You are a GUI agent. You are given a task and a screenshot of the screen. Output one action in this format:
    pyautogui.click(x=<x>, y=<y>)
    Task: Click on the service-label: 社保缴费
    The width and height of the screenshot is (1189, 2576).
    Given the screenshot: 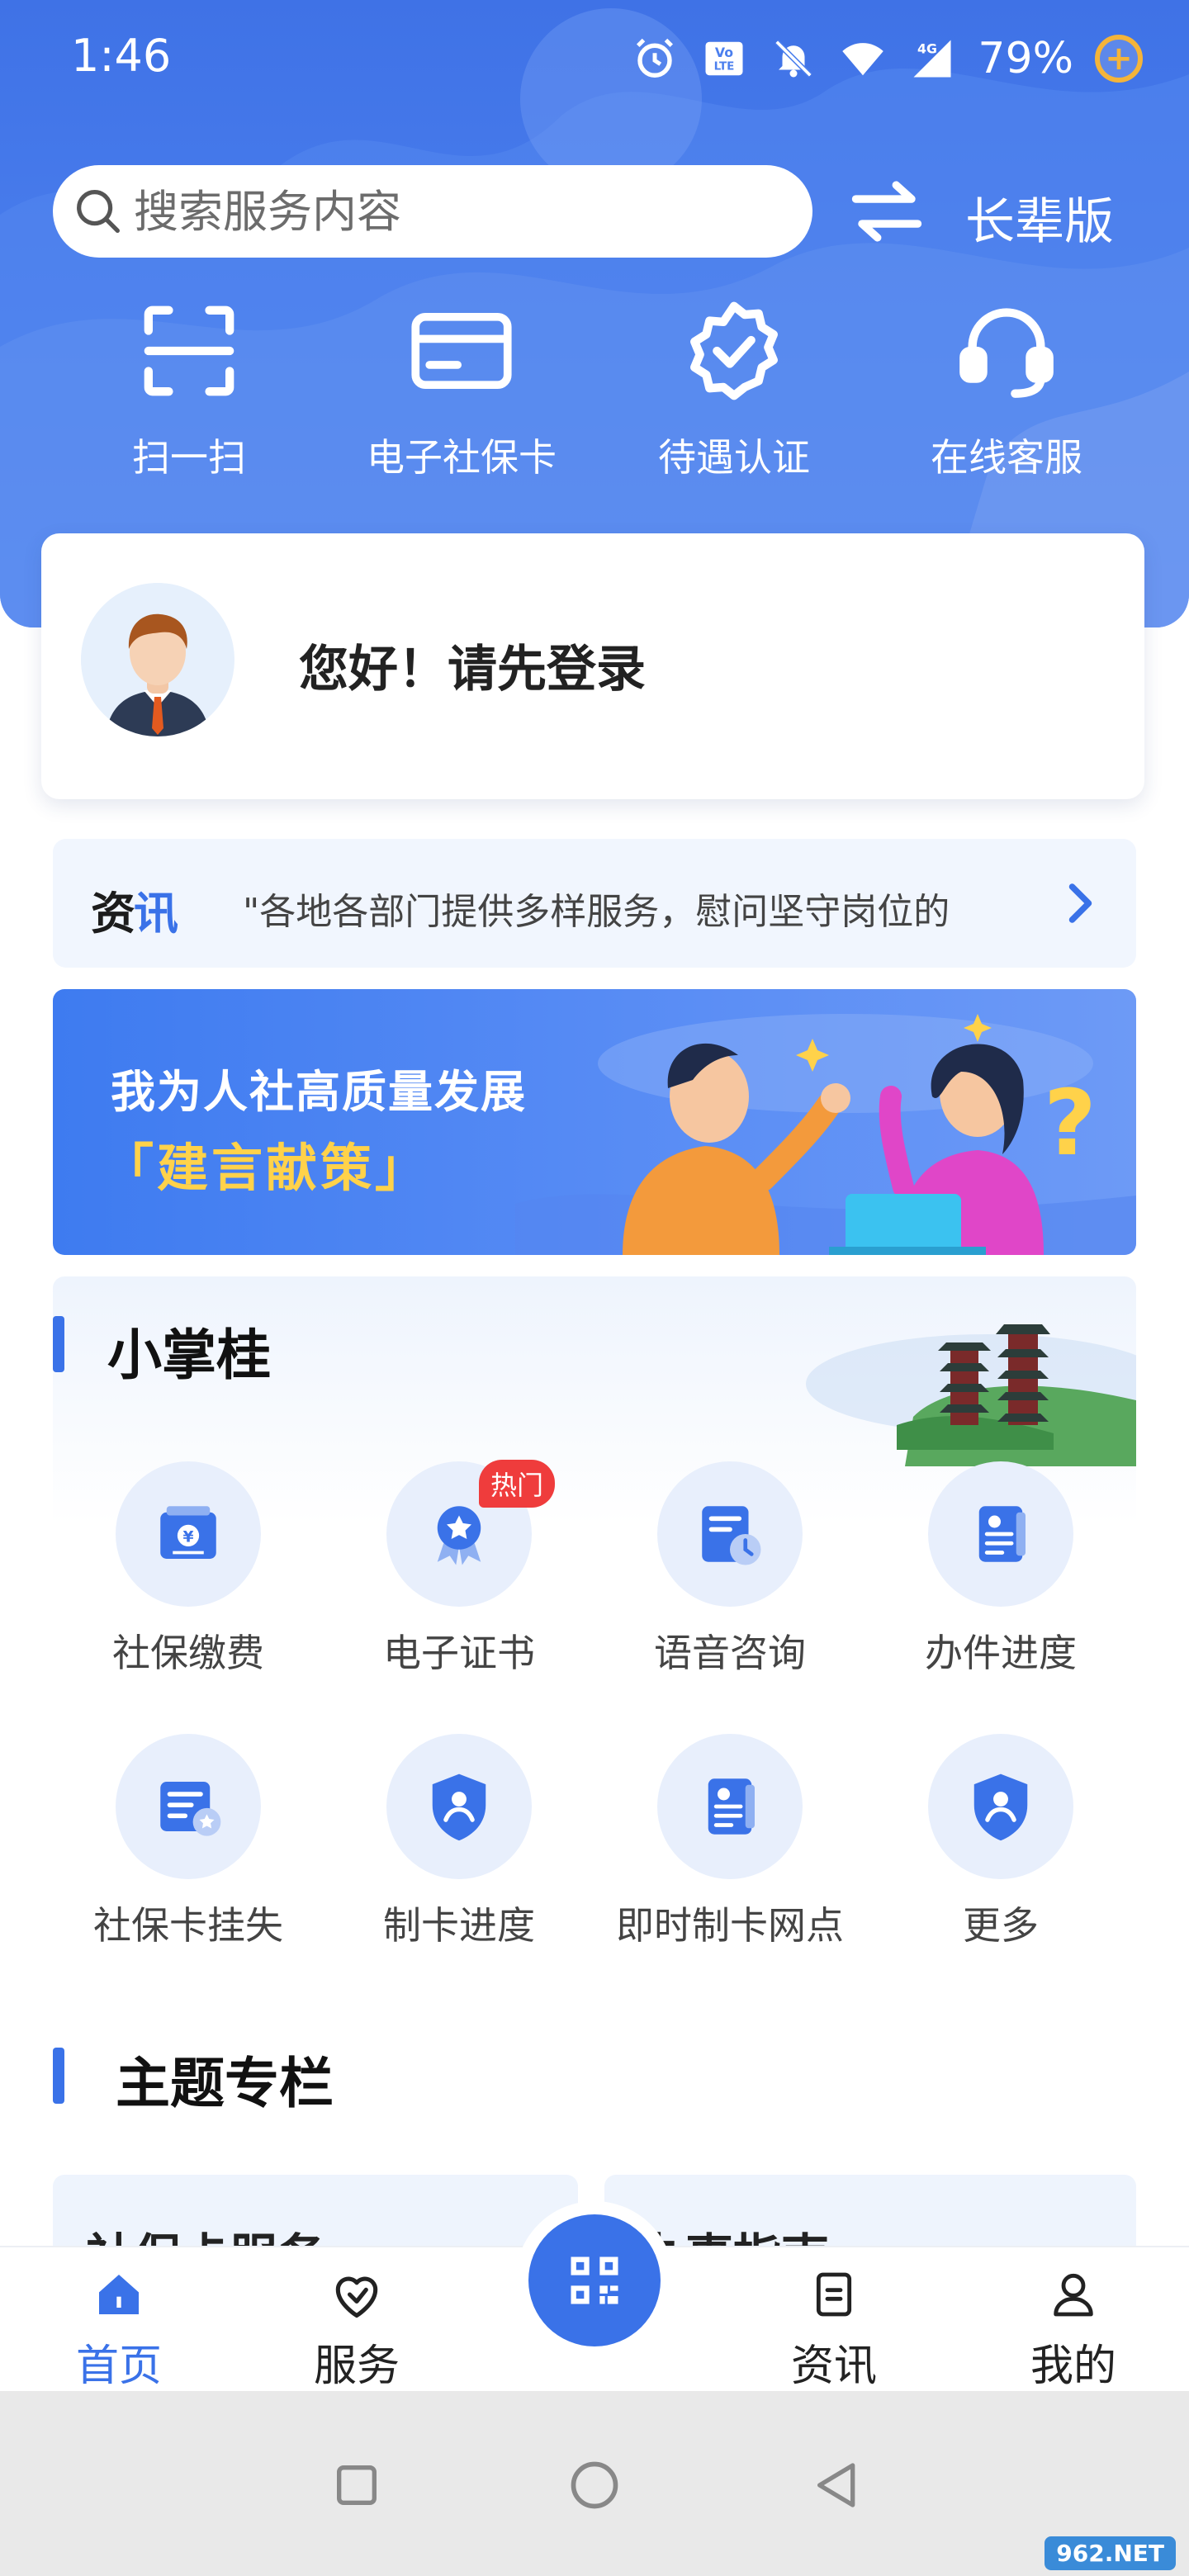 What is the action you would take?
    pyautogui.click(x=188, y=1653)
    